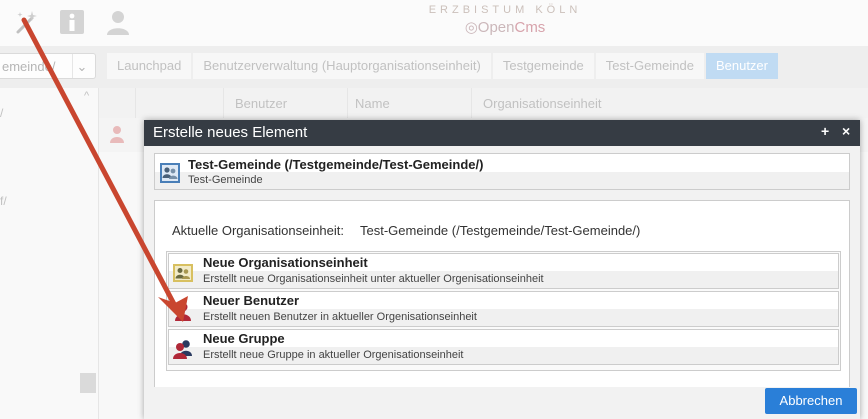  Describe the element at coordinates (285, 262) in the screenshot. I see `option-title: Neue Organisationseinheit` at that location.